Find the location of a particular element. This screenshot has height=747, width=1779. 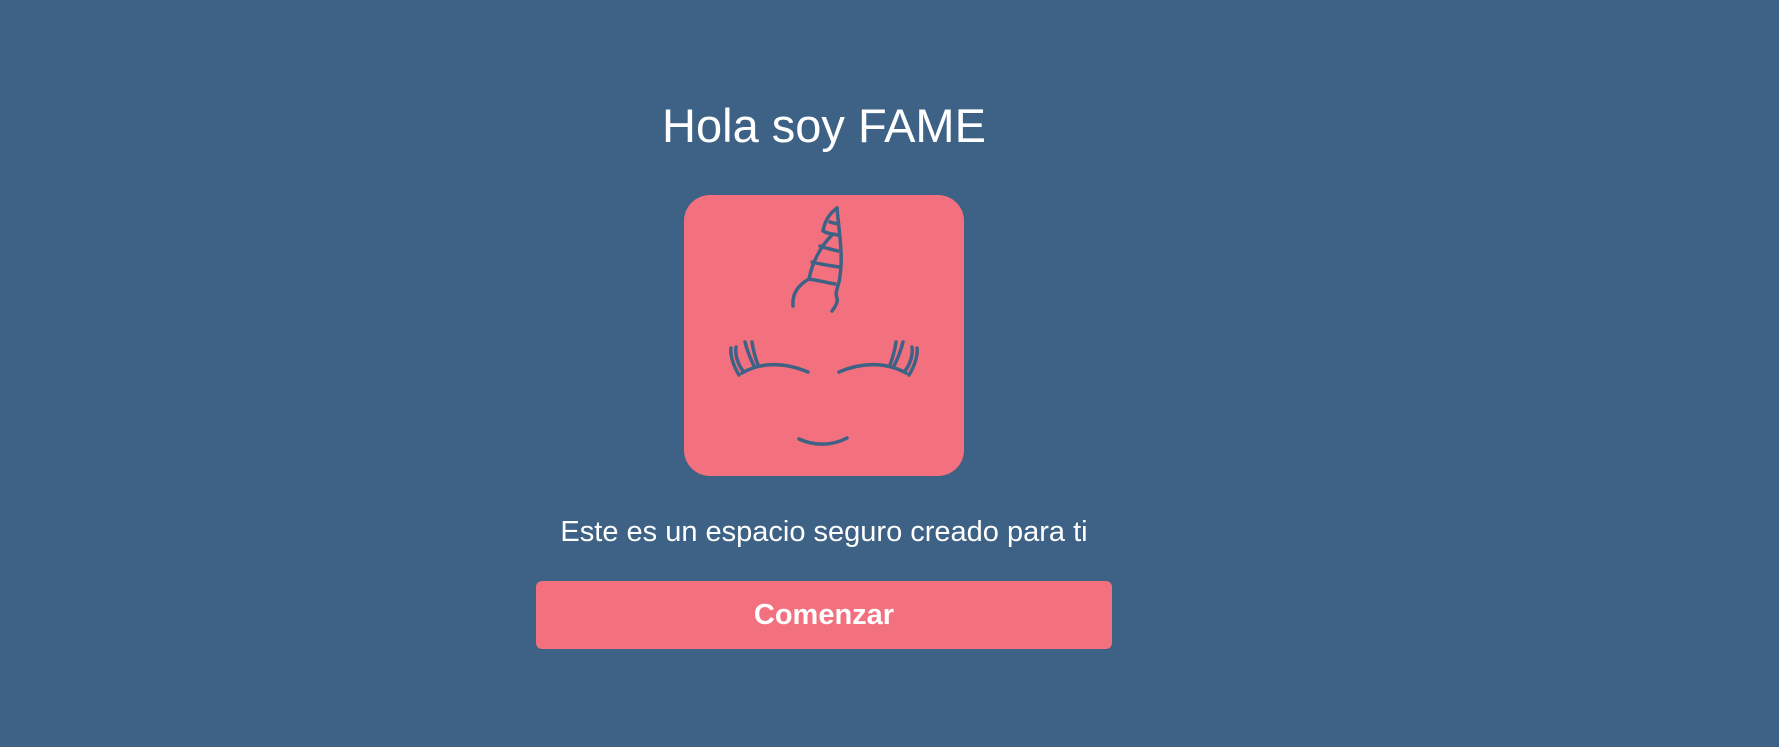

start-button: Comenzar is located at coordinates (824, 615).